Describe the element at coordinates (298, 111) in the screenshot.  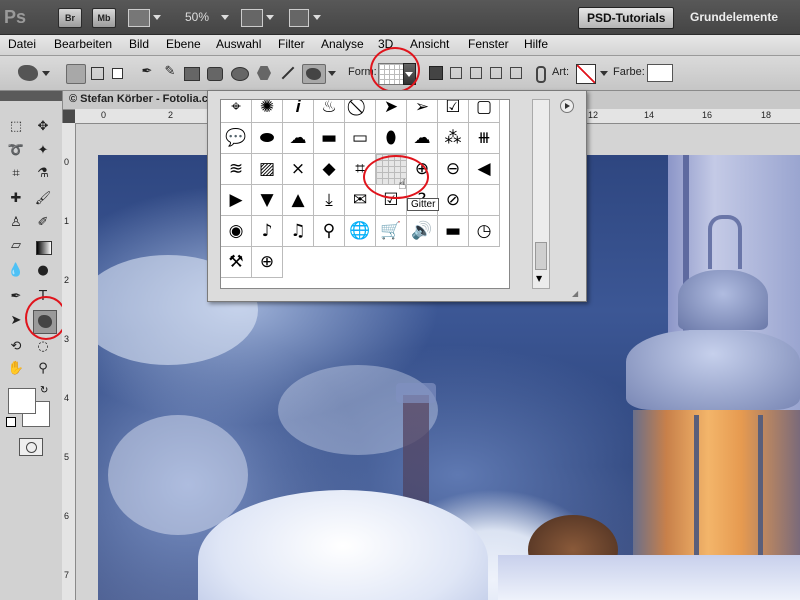
I see `shape-info-i-icon: 𝒊` at that location.